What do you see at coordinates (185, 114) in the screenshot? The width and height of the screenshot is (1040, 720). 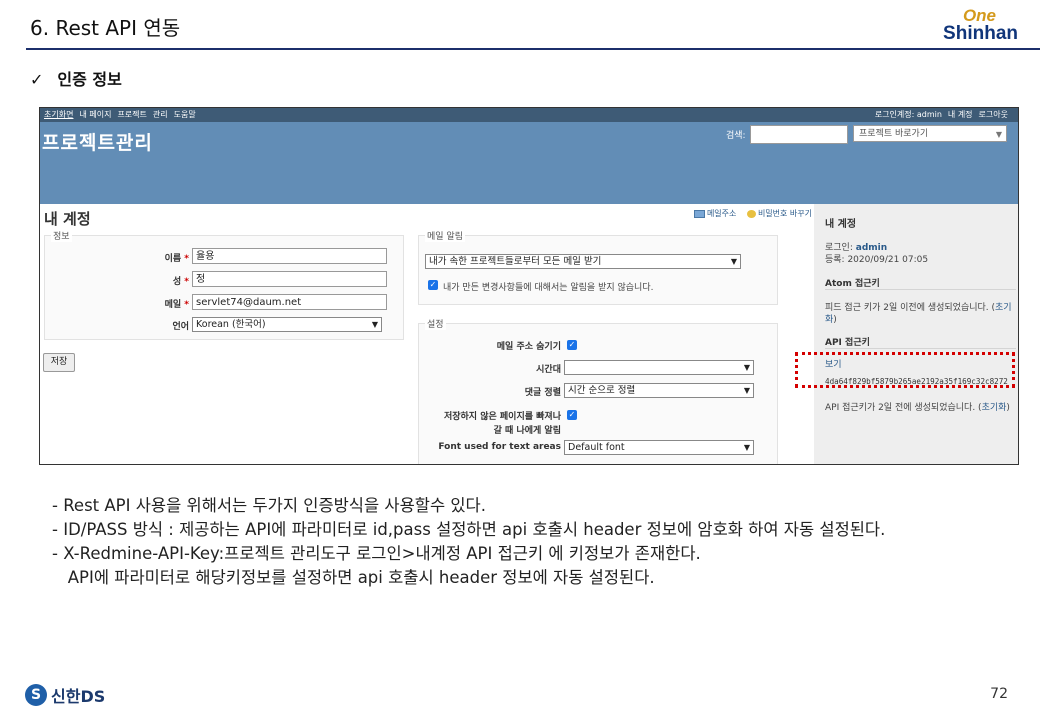 I see `menu-help: 도움말` at bounding box center [185, 114].